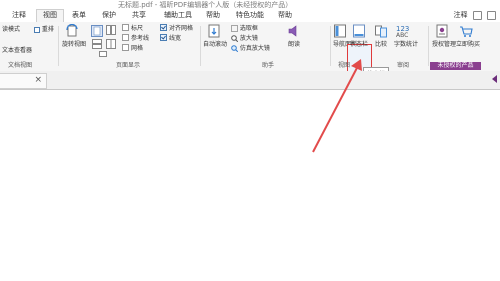 Image resolution: width=500 pixels, height=281 pixels. What do you see at coordinates (50, 16) in the screenshot?
I see `tab-view: 视图` at bounding box center [50, 16].